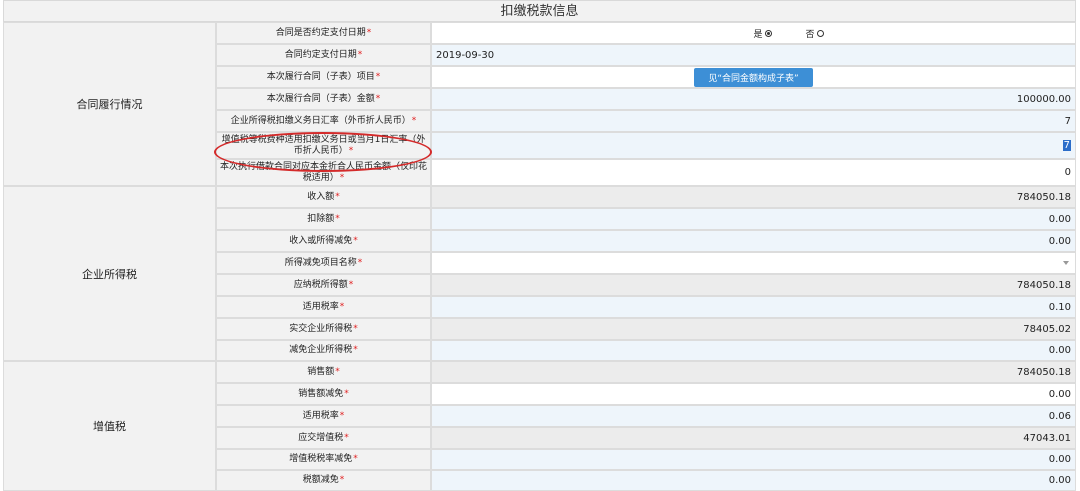 The height and width of the screenshot is (491, 1080). I want to click on label-payment-date: 合同约定支付日期 *, so click(323, 55).